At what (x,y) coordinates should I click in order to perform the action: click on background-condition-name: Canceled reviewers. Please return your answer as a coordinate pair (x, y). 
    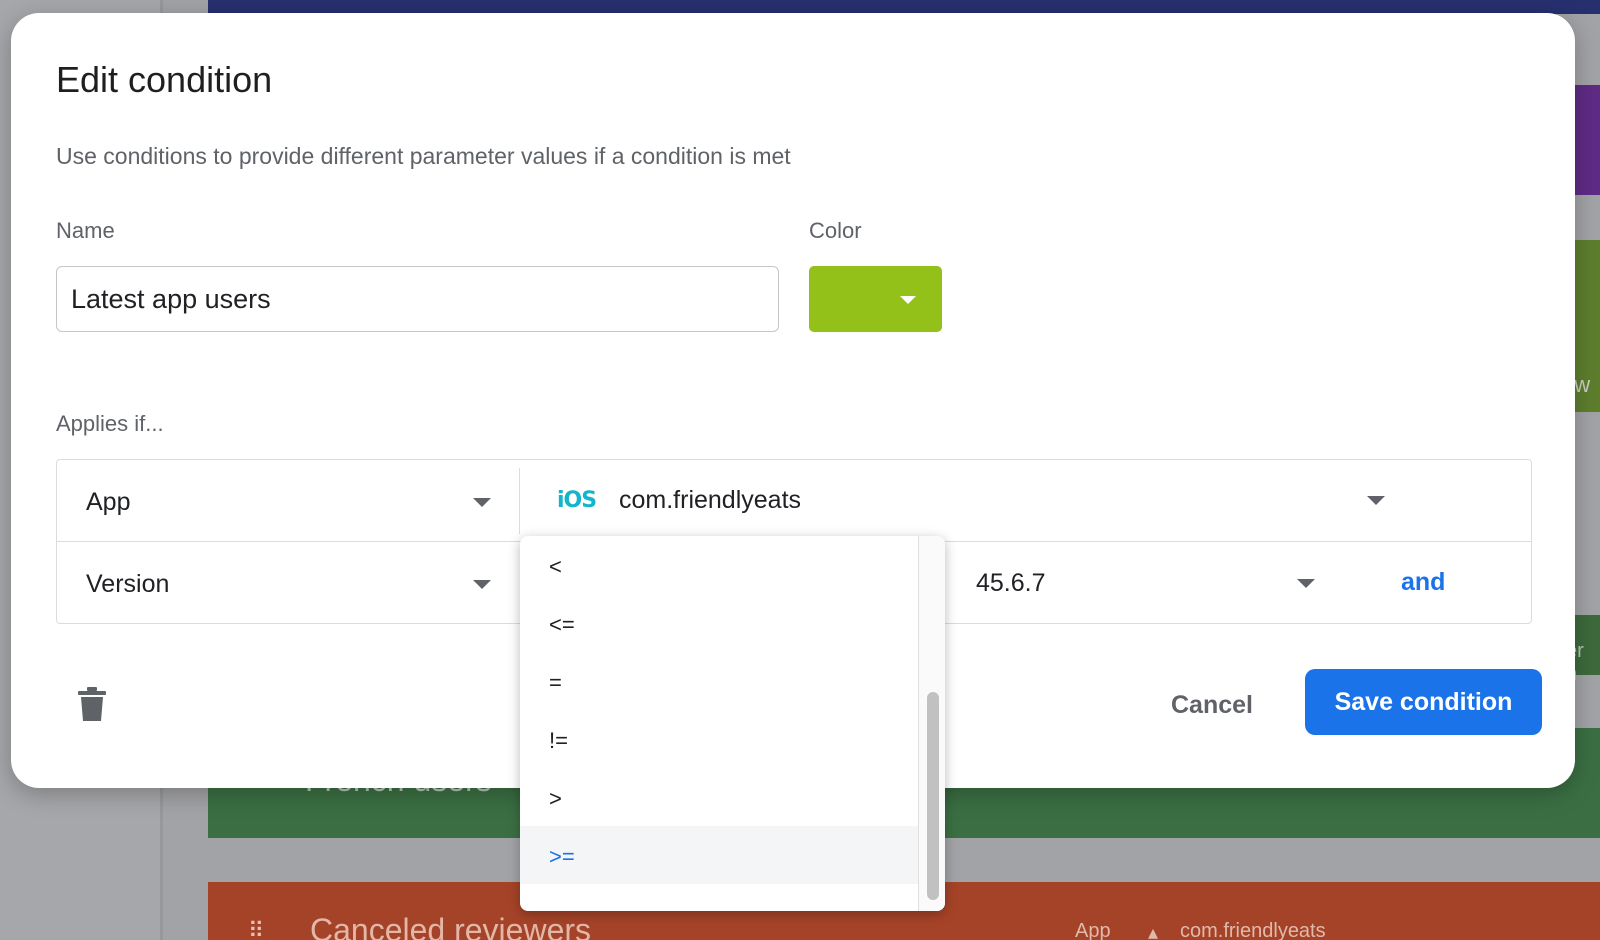
    Looking at the image, I should click on (451, 926).